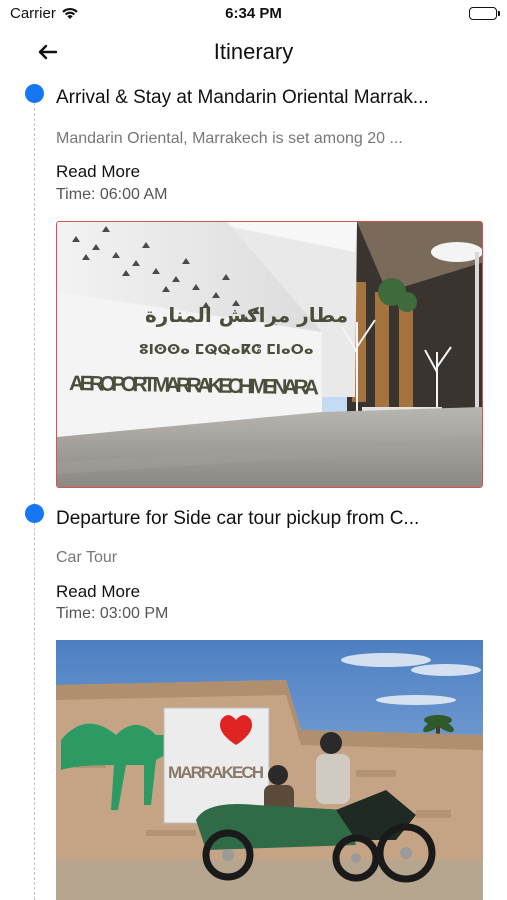  Describe the element at coordinates (484, 13) in the screenshot. I see `battery-icon` at that location.